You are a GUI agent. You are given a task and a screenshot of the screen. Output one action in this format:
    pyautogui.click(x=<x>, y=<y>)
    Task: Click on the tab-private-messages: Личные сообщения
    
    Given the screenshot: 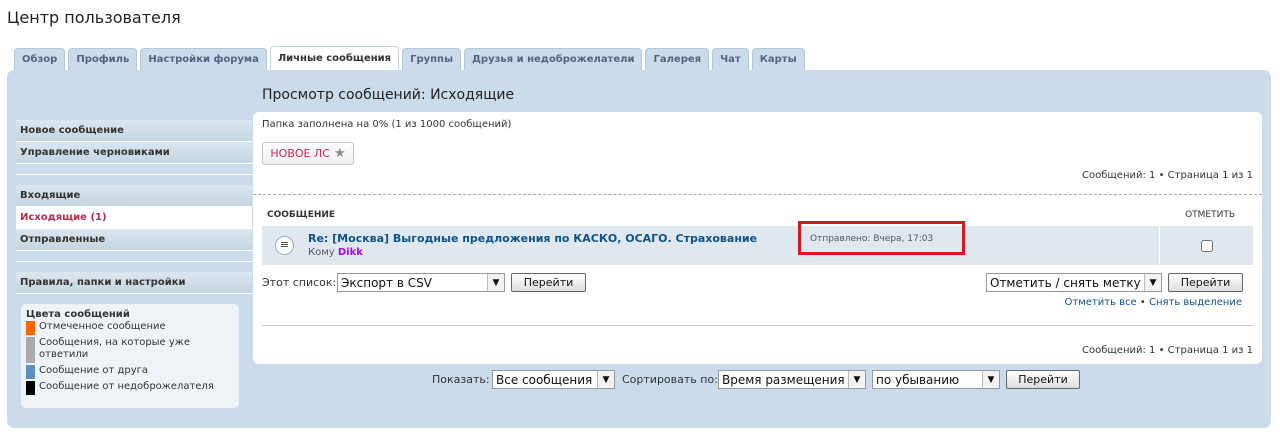 What is the action you would take?
    pyautogui.click(x=334, y=58)
    